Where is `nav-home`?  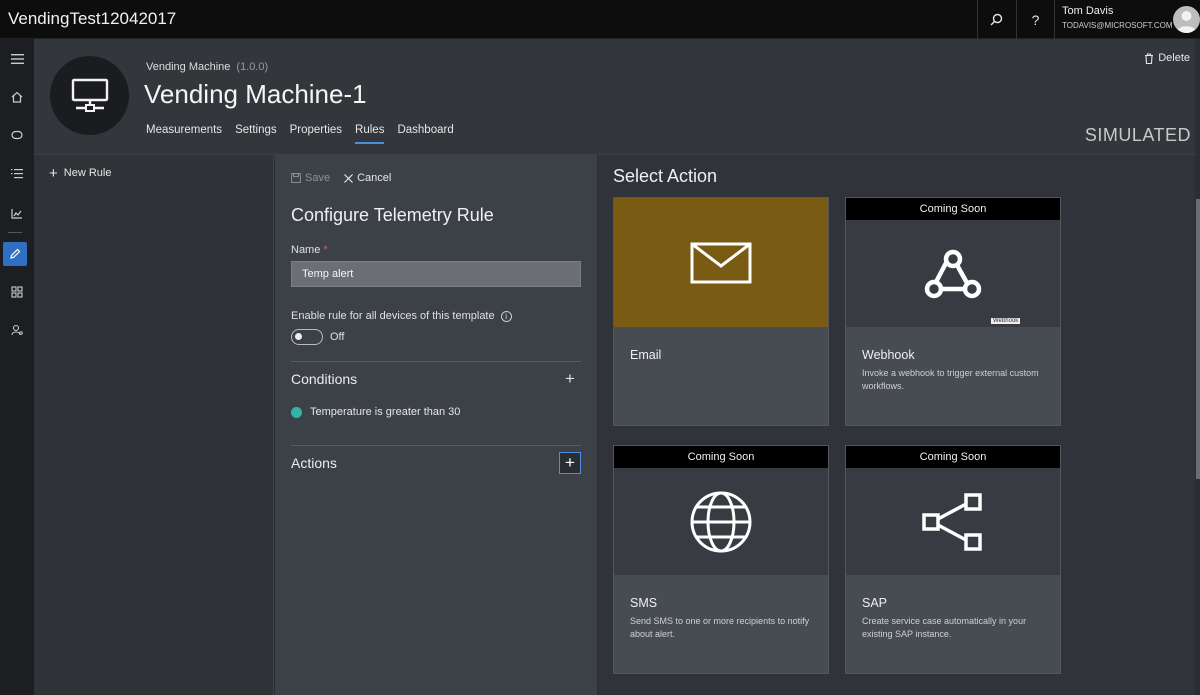 nav-home is located at coordinates (17, 97).